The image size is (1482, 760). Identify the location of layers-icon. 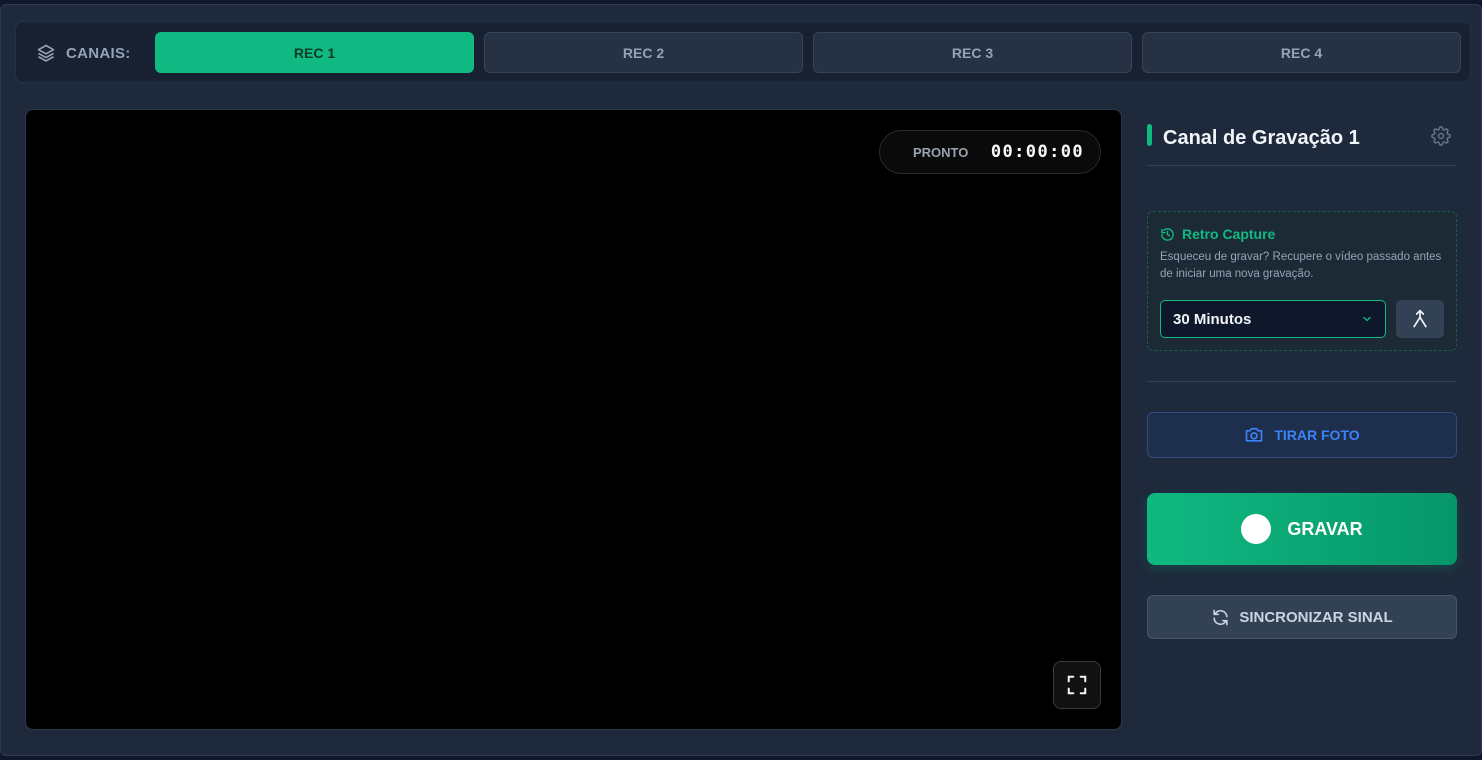
(46, 53).